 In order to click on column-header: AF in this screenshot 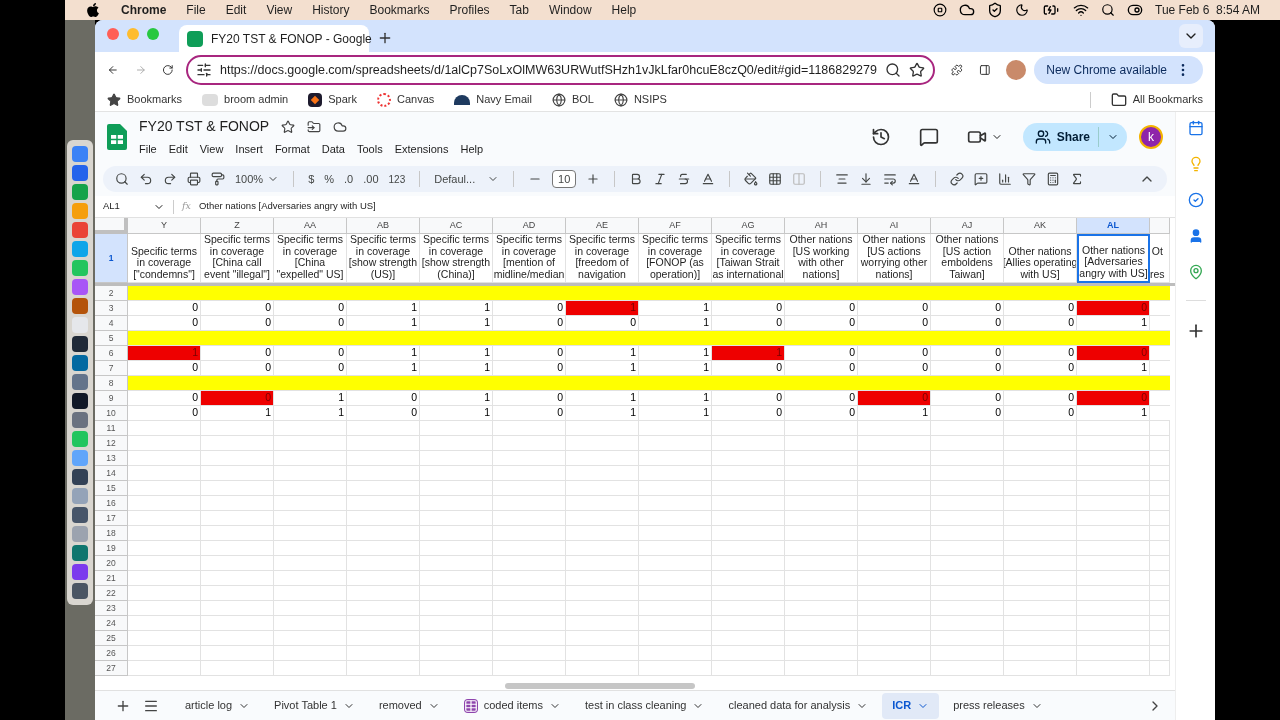, I will do `click(675, 226)`.